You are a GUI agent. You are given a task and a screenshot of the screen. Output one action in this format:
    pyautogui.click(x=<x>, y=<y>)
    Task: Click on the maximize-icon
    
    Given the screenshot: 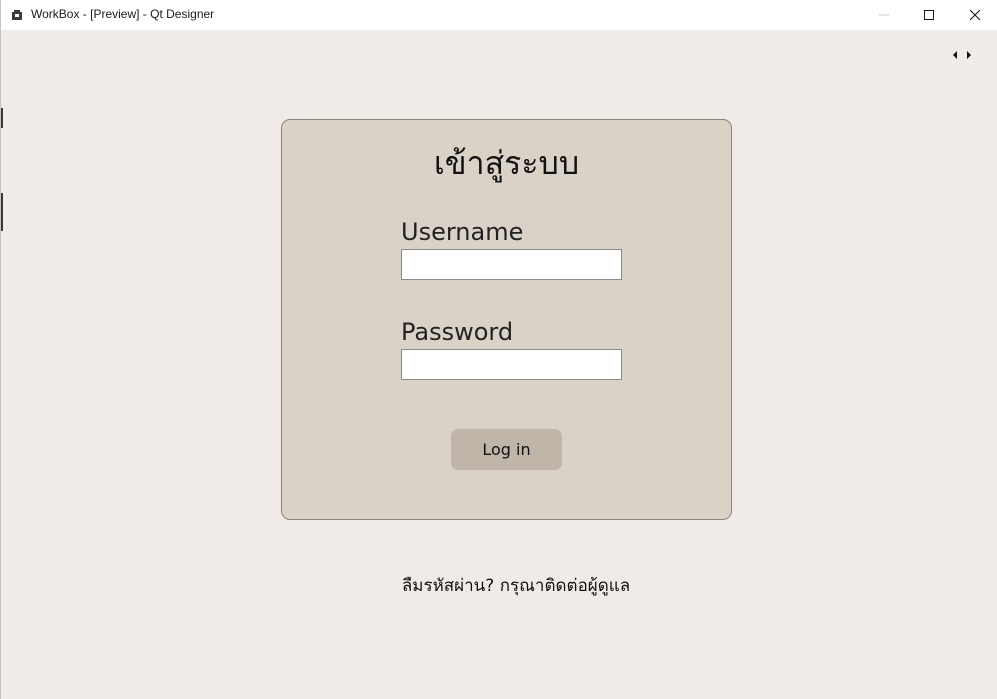 What is the action you would take?
    pyautogui.click(x=929, y=15)
    